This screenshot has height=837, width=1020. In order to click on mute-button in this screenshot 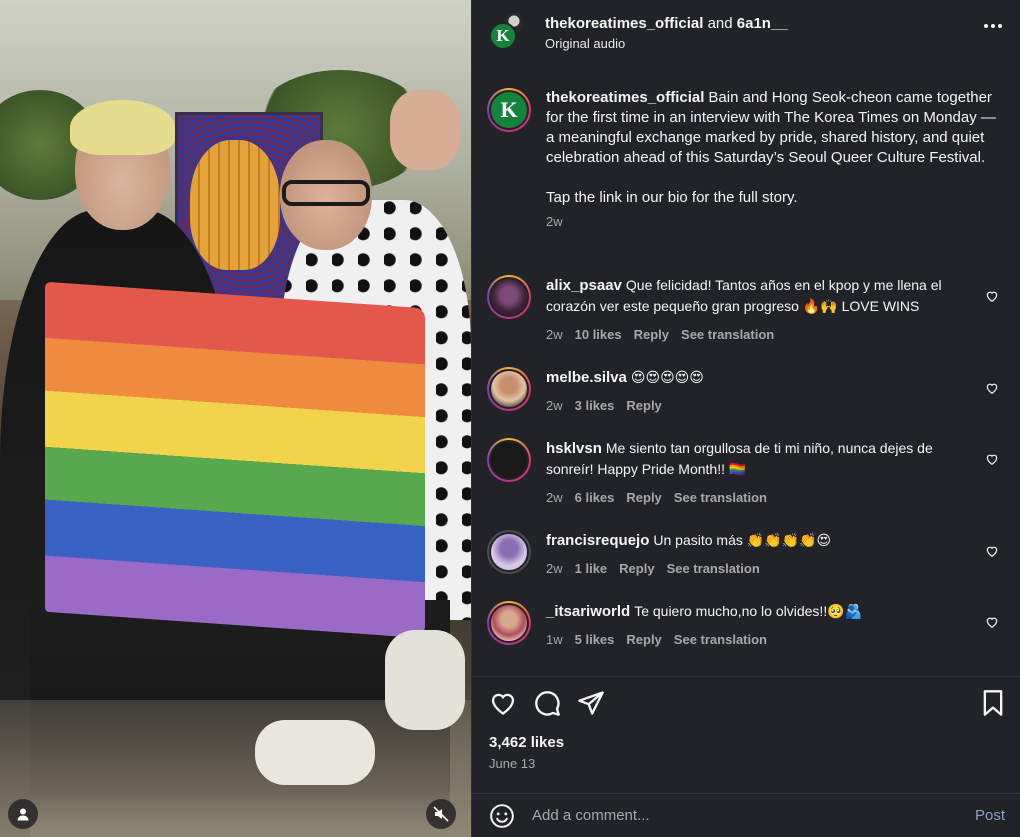, I will do `click(441, 814)`.